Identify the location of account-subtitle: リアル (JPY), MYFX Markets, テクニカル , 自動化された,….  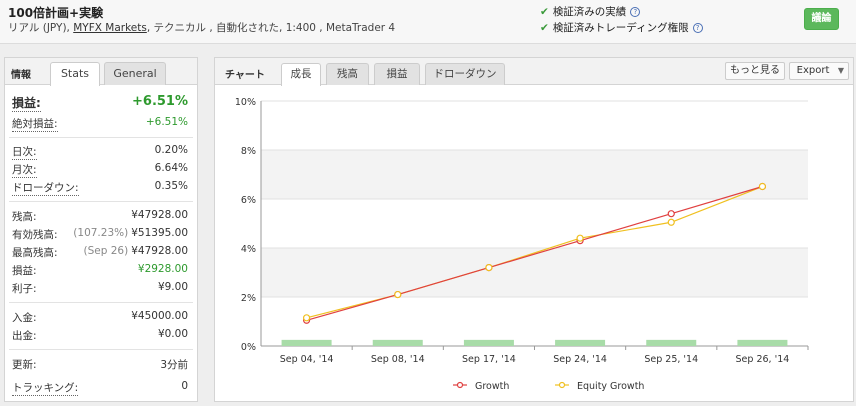
(201, 27).